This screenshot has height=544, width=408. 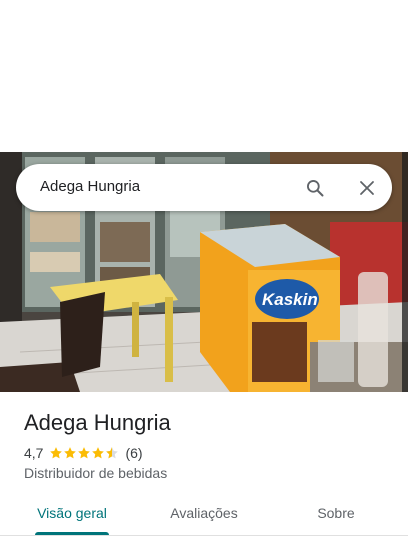 I want to click on tabs-divider, so click(x=204, y=535).